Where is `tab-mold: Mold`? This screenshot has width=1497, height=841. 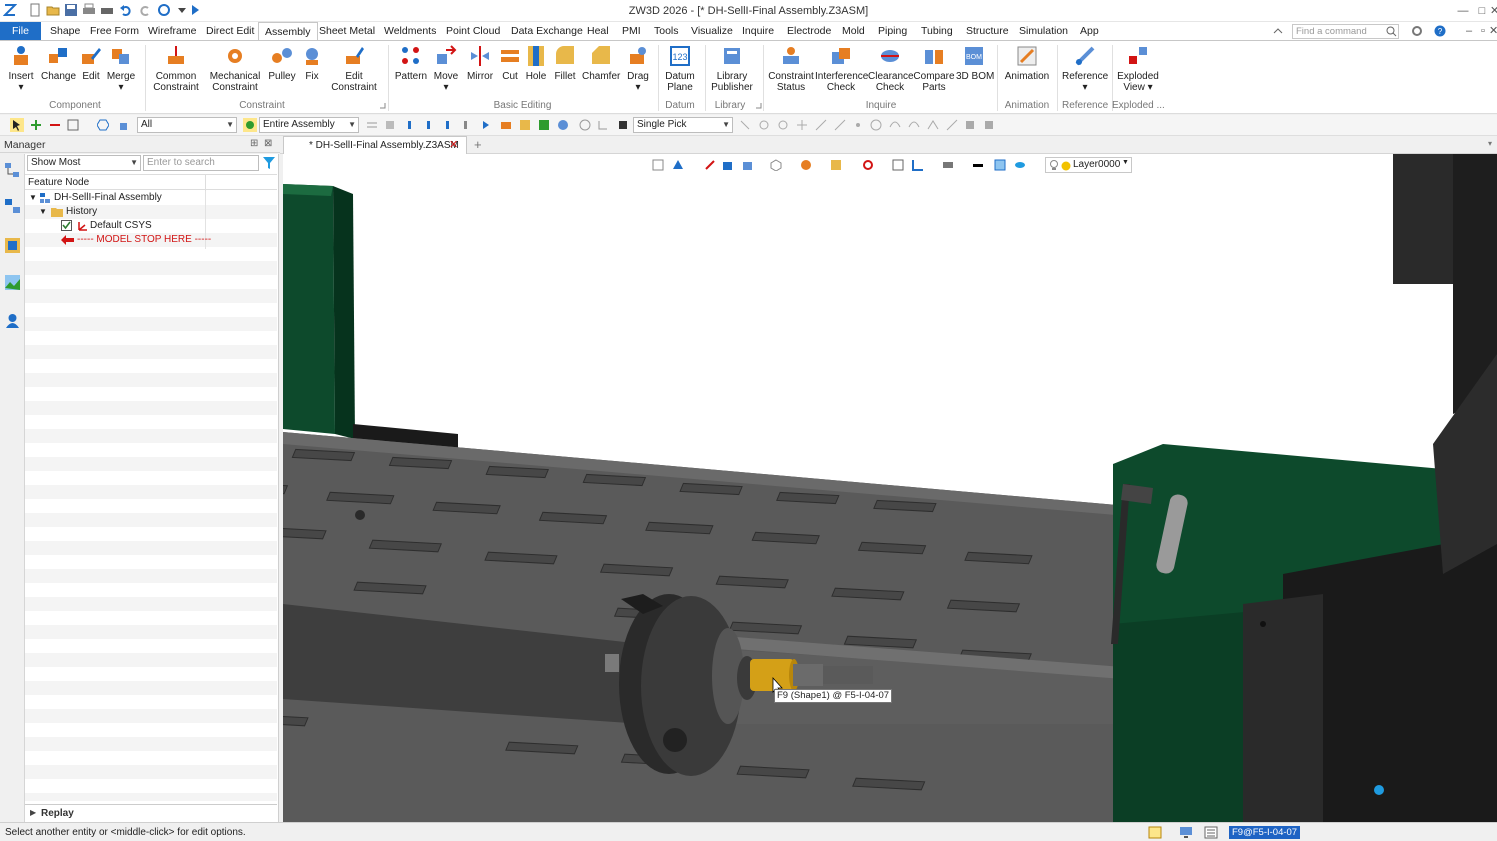 tab-mold: Mold is located at coordinates (853, 31).